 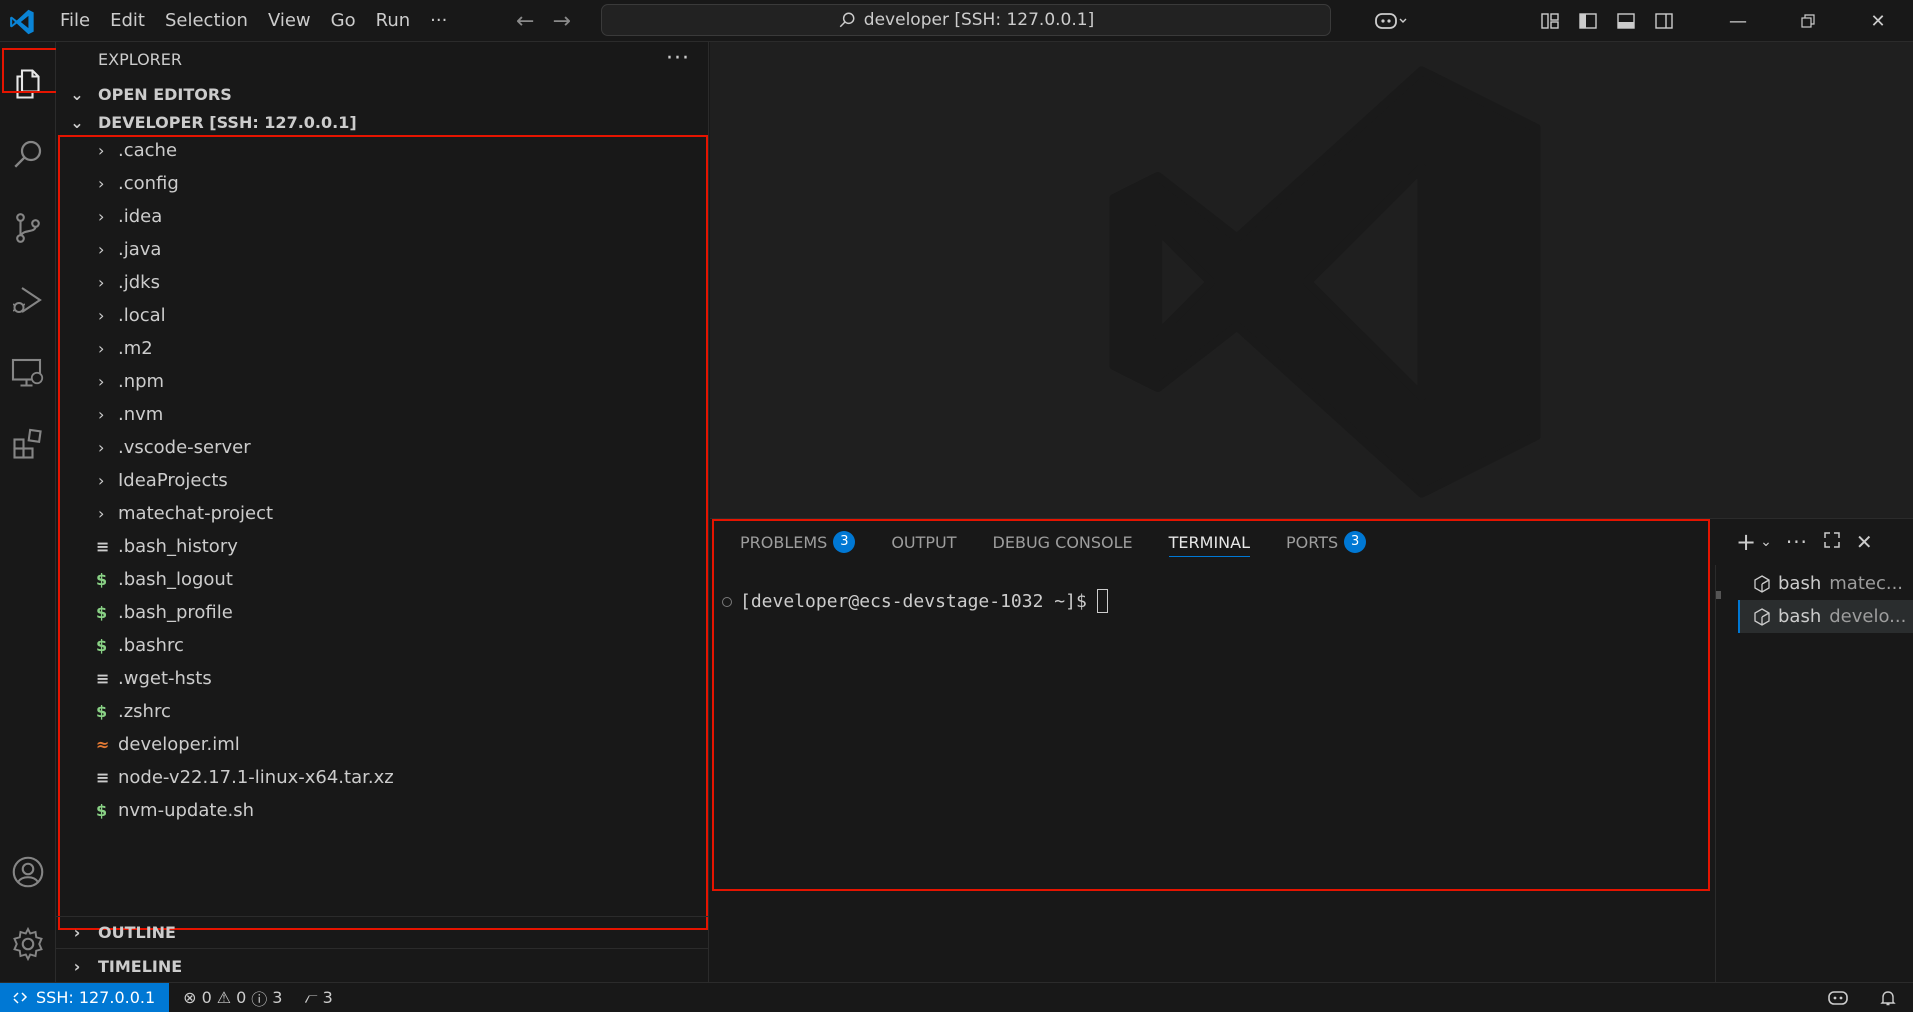 What do you see at coordinates (206, 21) in the screenshot?
I see `menu-selection: Selection` at bounding box center [206, 21].